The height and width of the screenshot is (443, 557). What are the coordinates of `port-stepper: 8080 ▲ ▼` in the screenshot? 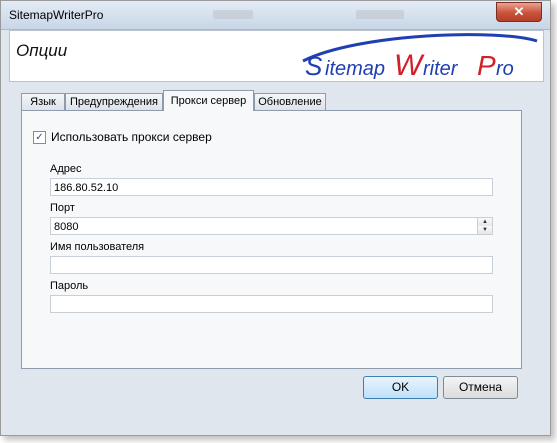 It's located at (271, 226).